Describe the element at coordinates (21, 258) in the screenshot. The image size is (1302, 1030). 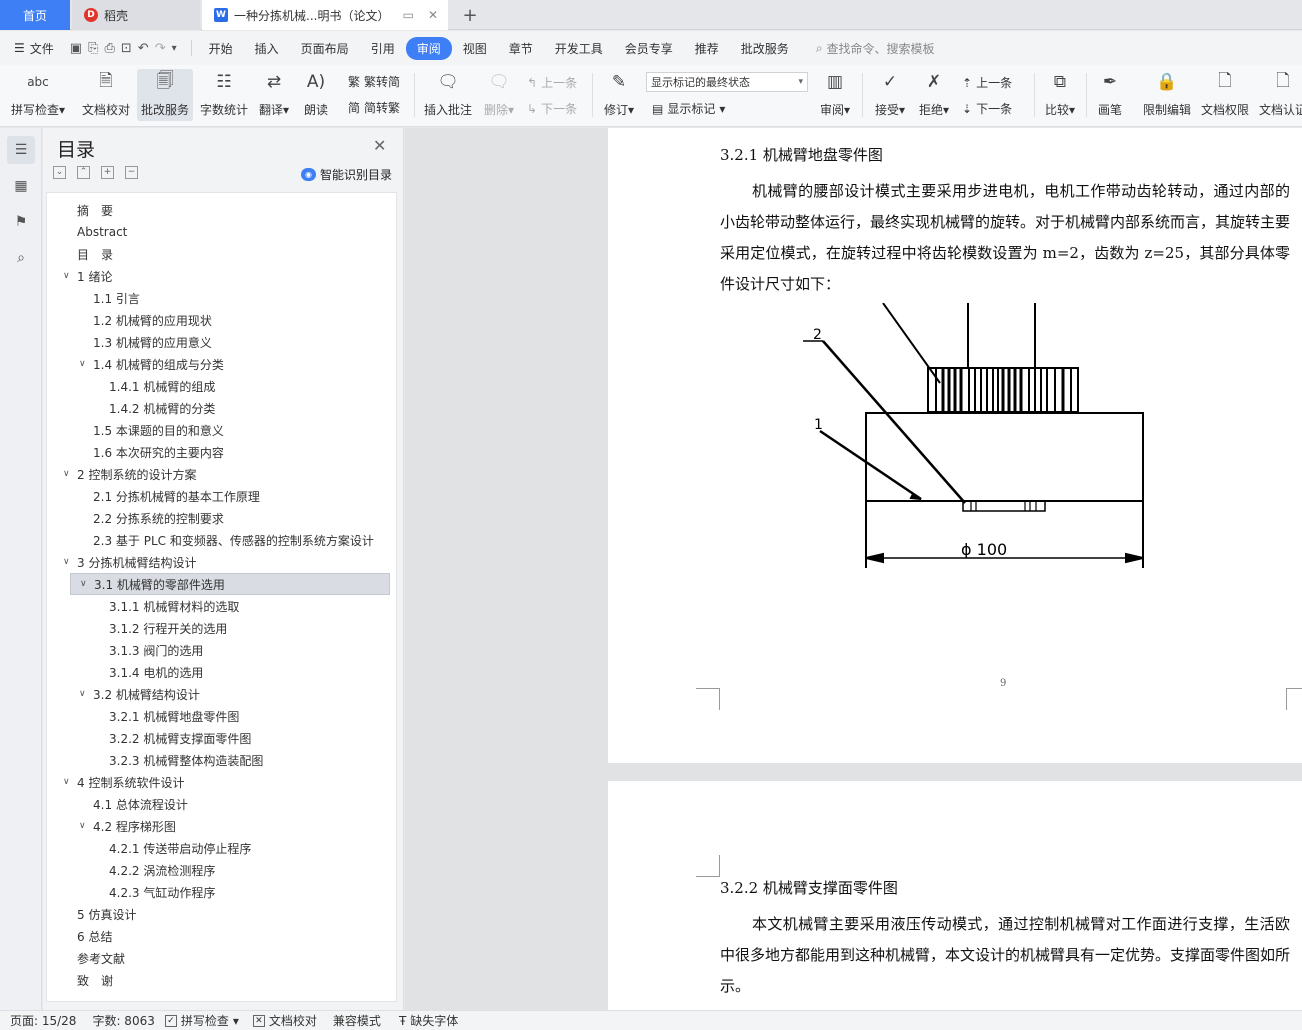
I see `find-icon: ⌕` at that location.